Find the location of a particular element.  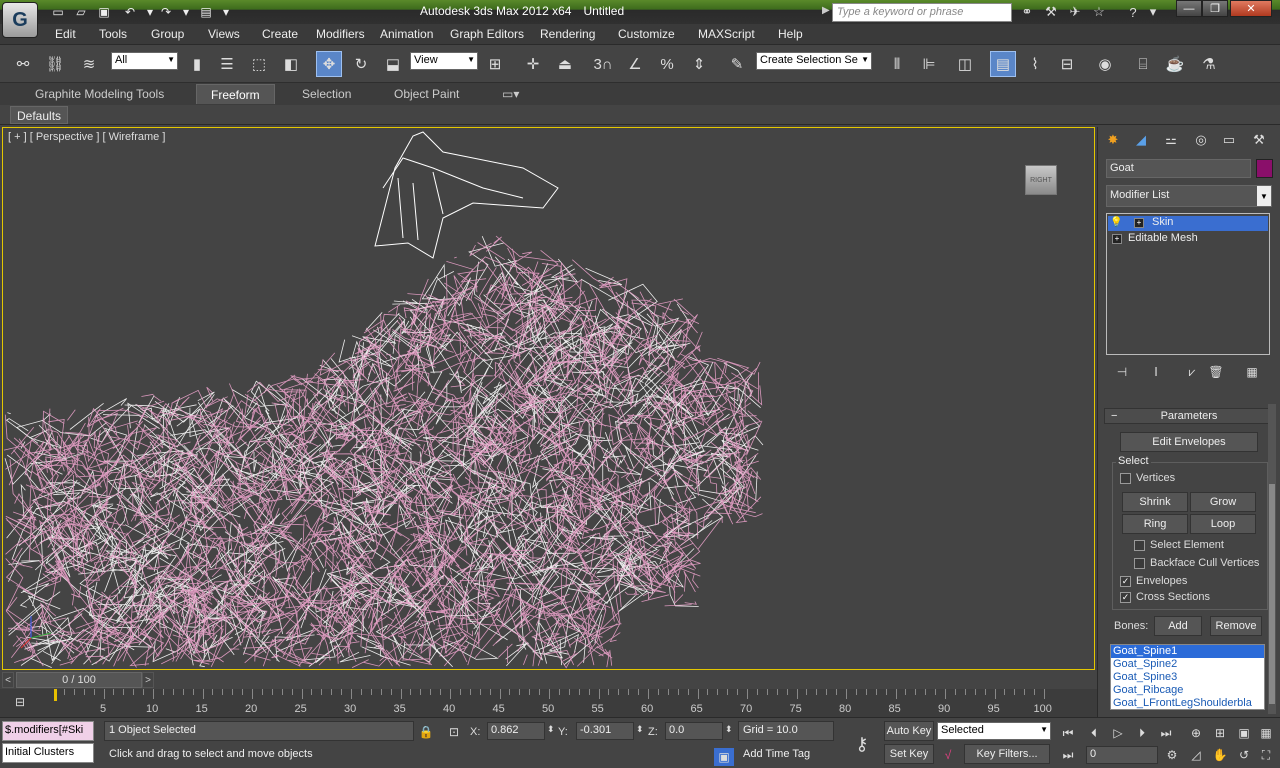

add-time-tag-button: Add Time Tag is located at coordinates (786, 755).